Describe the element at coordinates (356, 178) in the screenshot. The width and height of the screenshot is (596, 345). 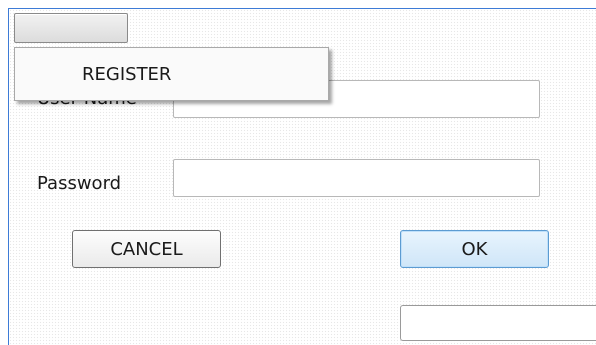
I see `password-input` at that location.